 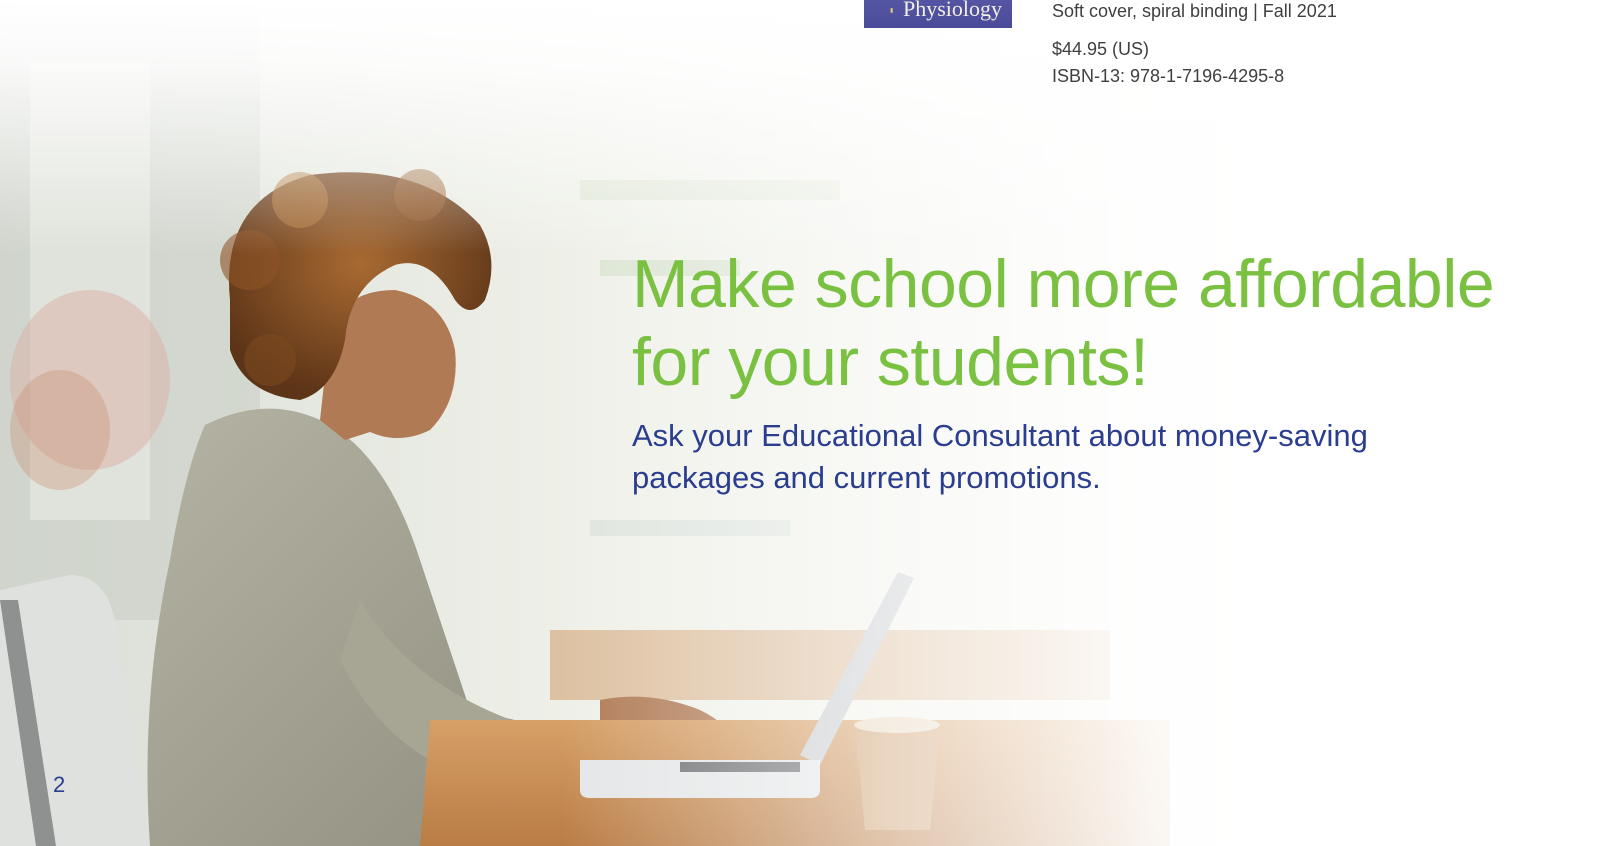 What do you see at coordinates (866, 477) in the screenshot?
I see `subtext-line-2: packages and current promotions.` at bounding box center [866, 477].